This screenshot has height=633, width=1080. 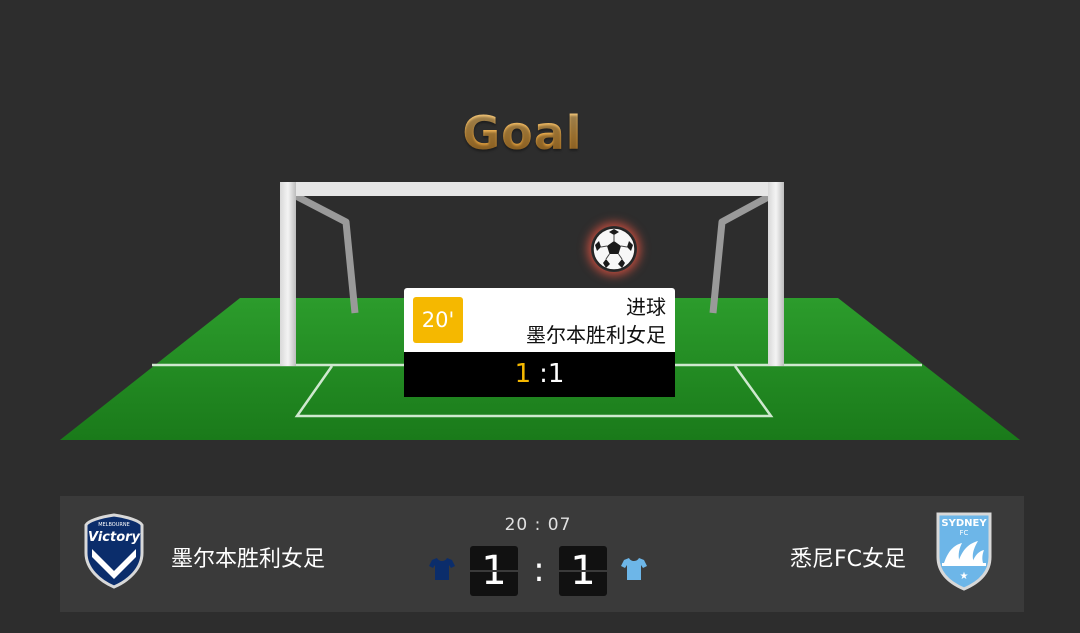 What do you see at coordinates (614, 249) in the screenshot?
I see `football-icon` at bounding box center [614, 249].